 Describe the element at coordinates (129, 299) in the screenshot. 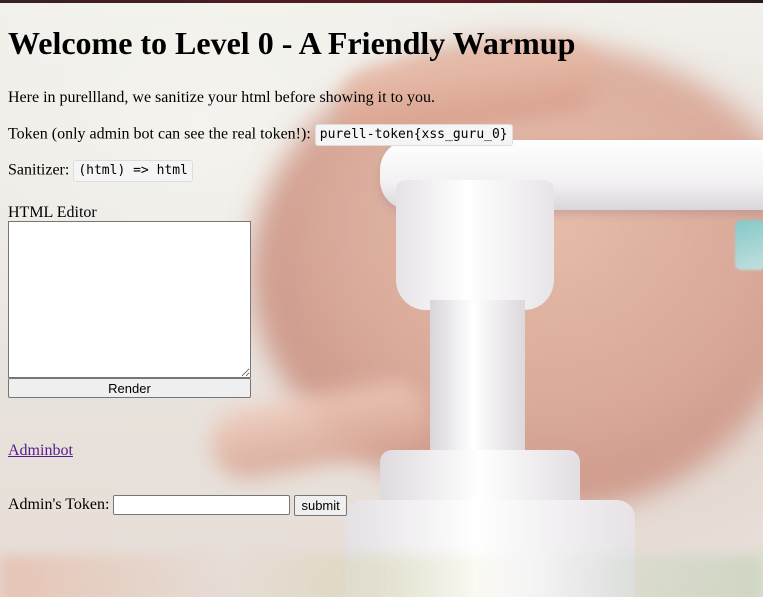

I see `html-editor-textarea` at that location.